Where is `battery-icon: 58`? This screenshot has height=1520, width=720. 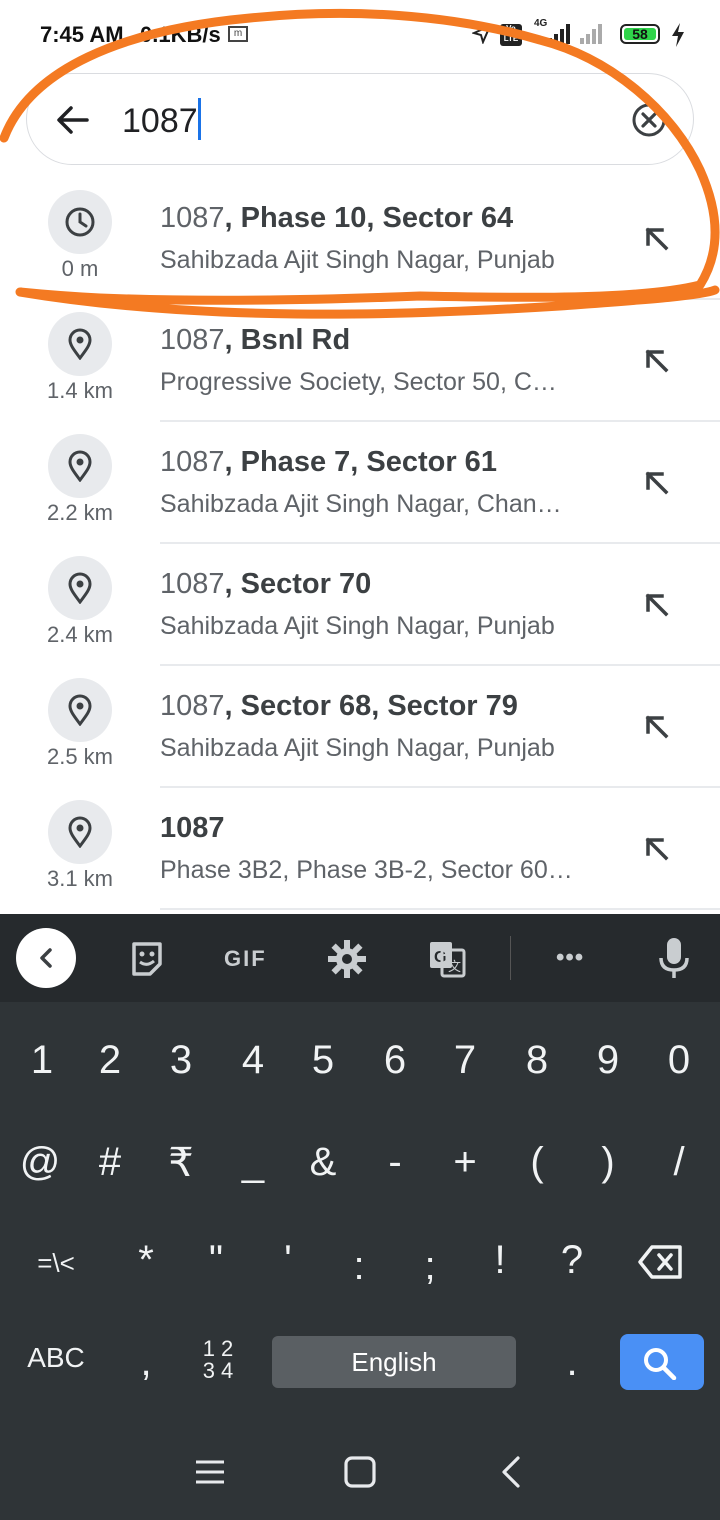 battery-icon: 58 is located at coordinates (640, 34).